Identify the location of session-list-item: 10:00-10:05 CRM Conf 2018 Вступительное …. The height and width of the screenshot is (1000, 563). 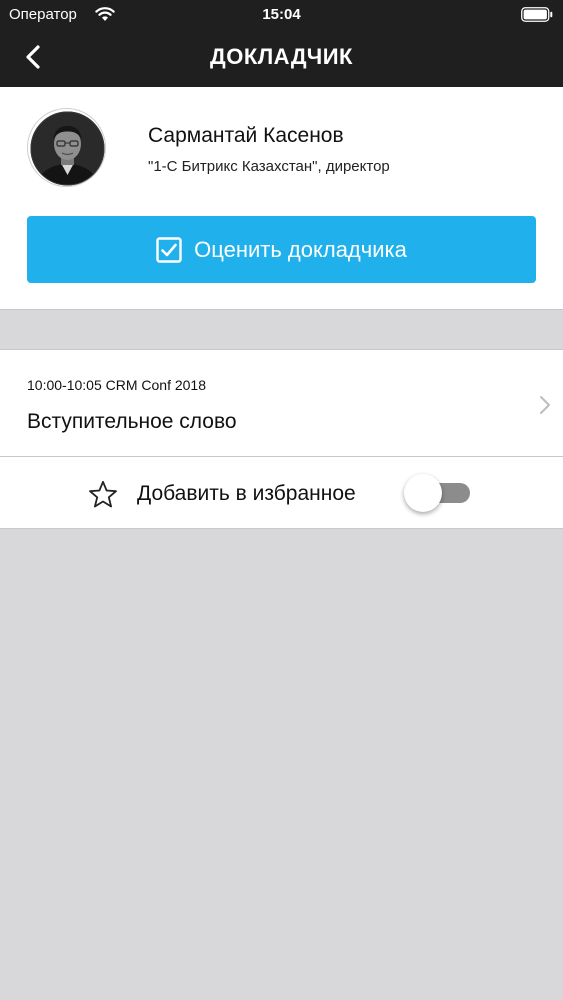
(281, 403).